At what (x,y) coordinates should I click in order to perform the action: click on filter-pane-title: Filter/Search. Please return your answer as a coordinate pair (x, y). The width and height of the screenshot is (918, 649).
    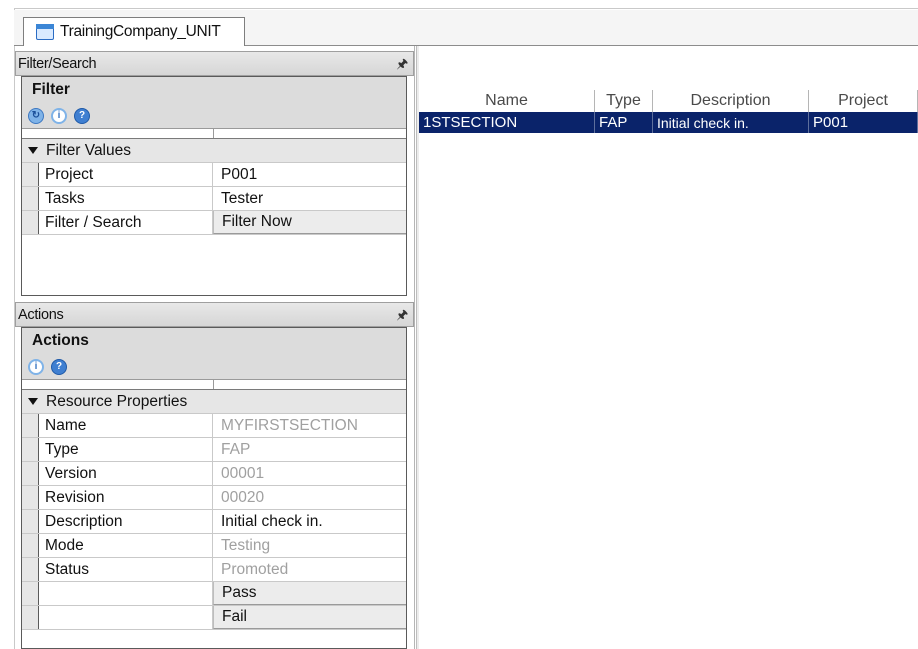
    Looking at the image, I should click on (57, 63).